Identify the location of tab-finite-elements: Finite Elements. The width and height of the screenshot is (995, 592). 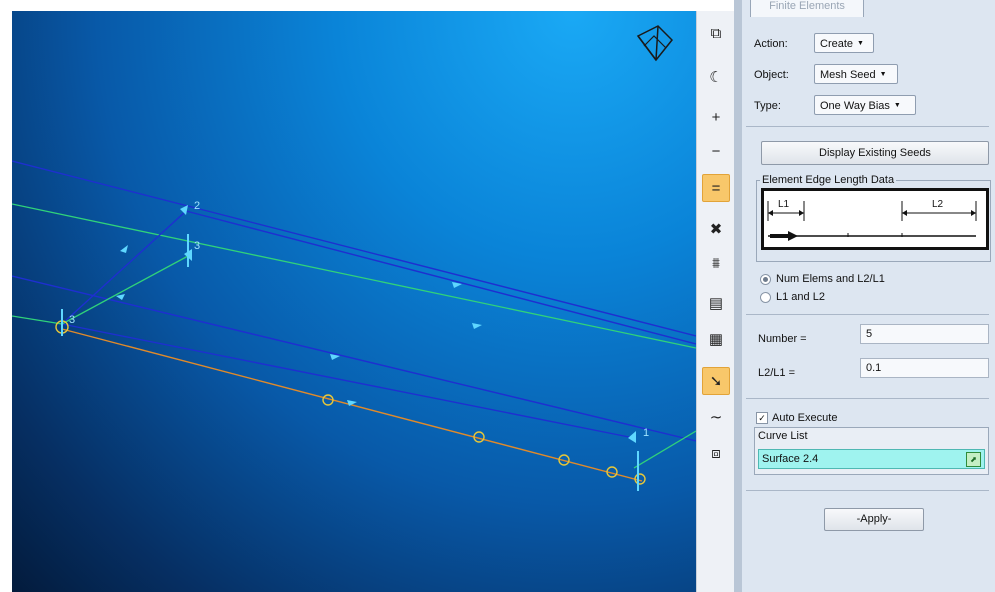
(807, 8).